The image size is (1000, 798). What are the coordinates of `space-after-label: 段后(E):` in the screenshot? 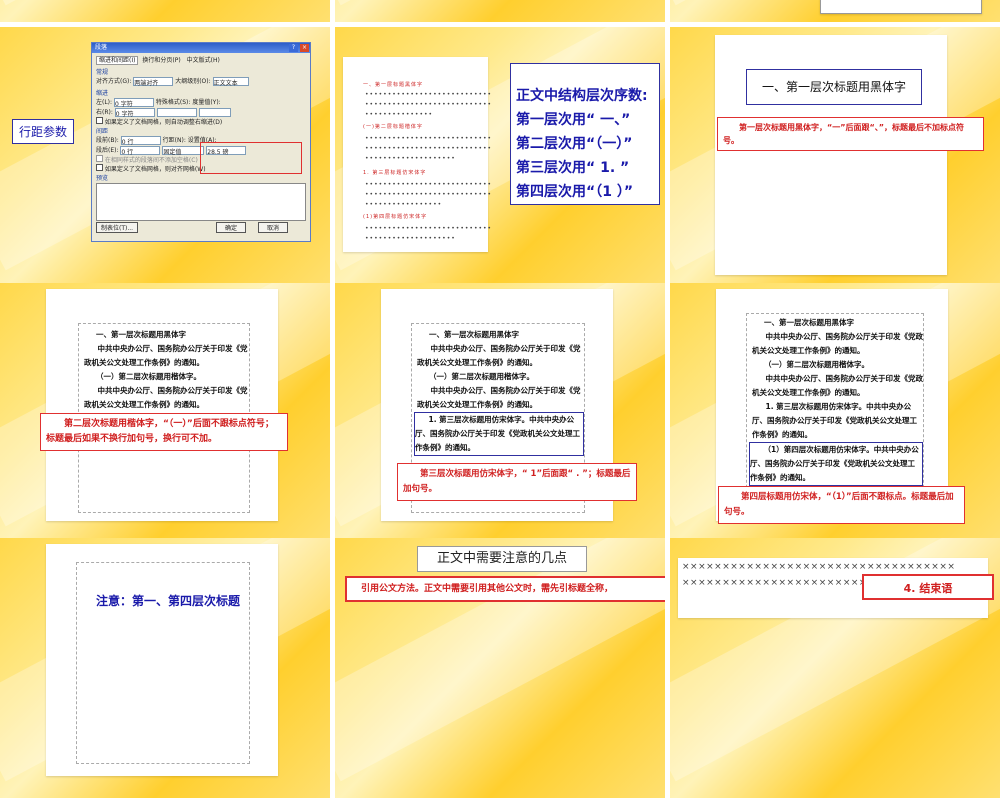 It's located at (107, 150).